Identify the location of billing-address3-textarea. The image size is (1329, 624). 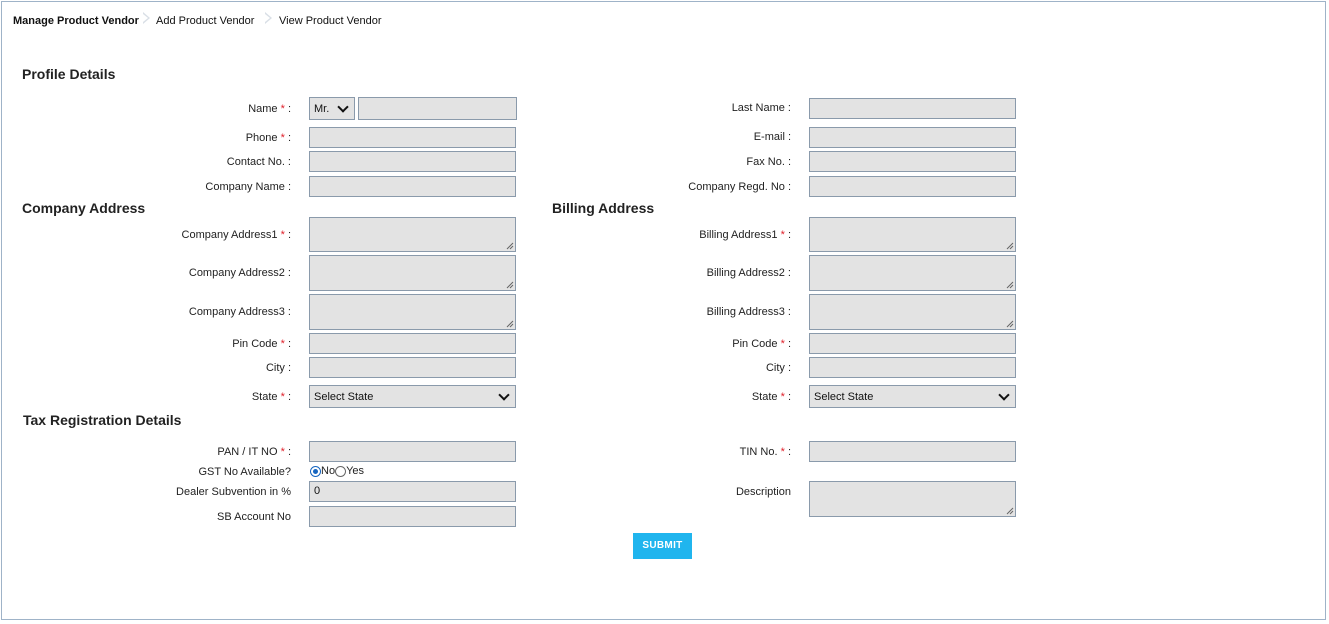
(912, 312).